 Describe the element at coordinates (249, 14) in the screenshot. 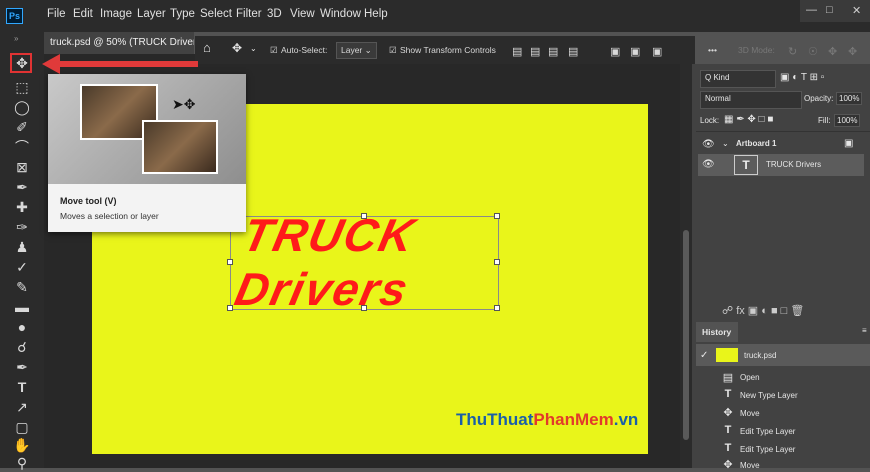

I see `menu-filter: Filter` at that location.